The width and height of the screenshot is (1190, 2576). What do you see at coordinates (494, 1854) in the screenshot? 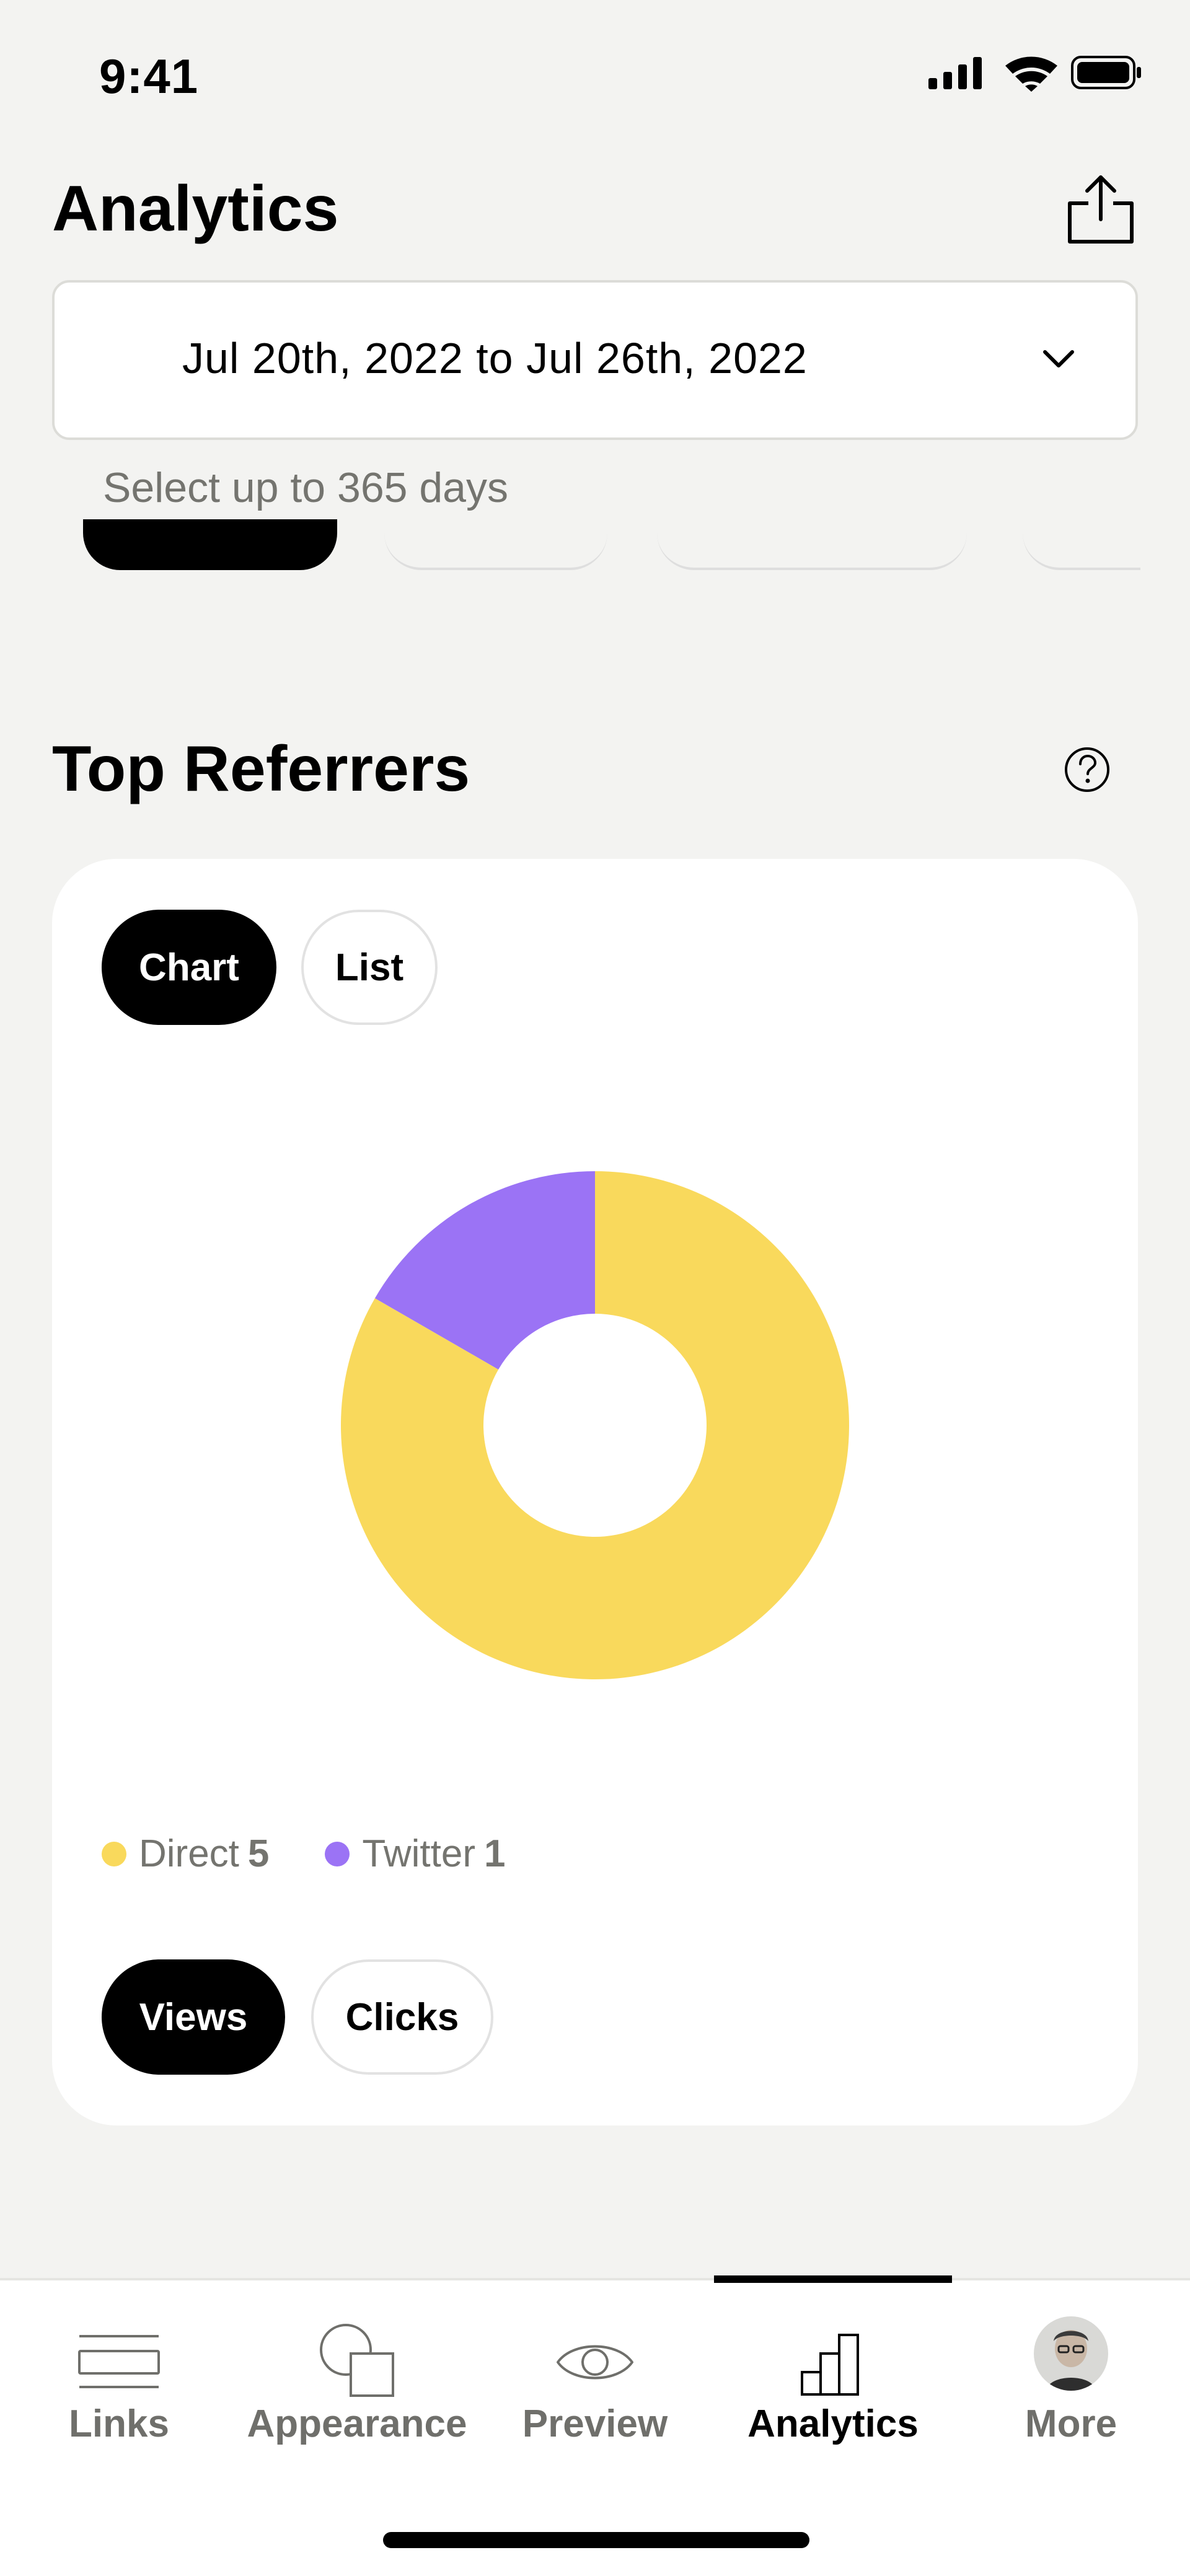
I see `legend-value: 1` at bounding box center [494, 1854].